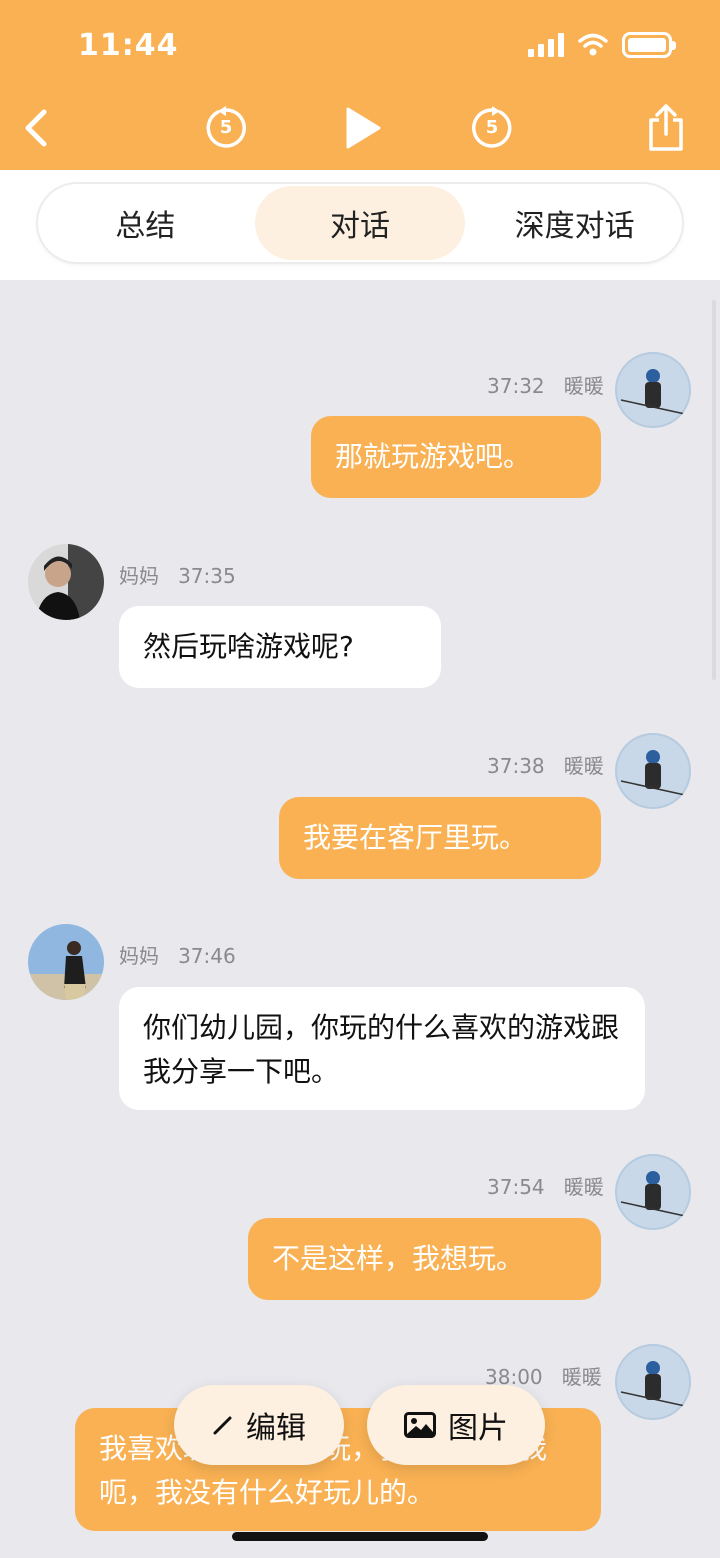  I want to click on edit-button: 编辑, so click(259, 1425).